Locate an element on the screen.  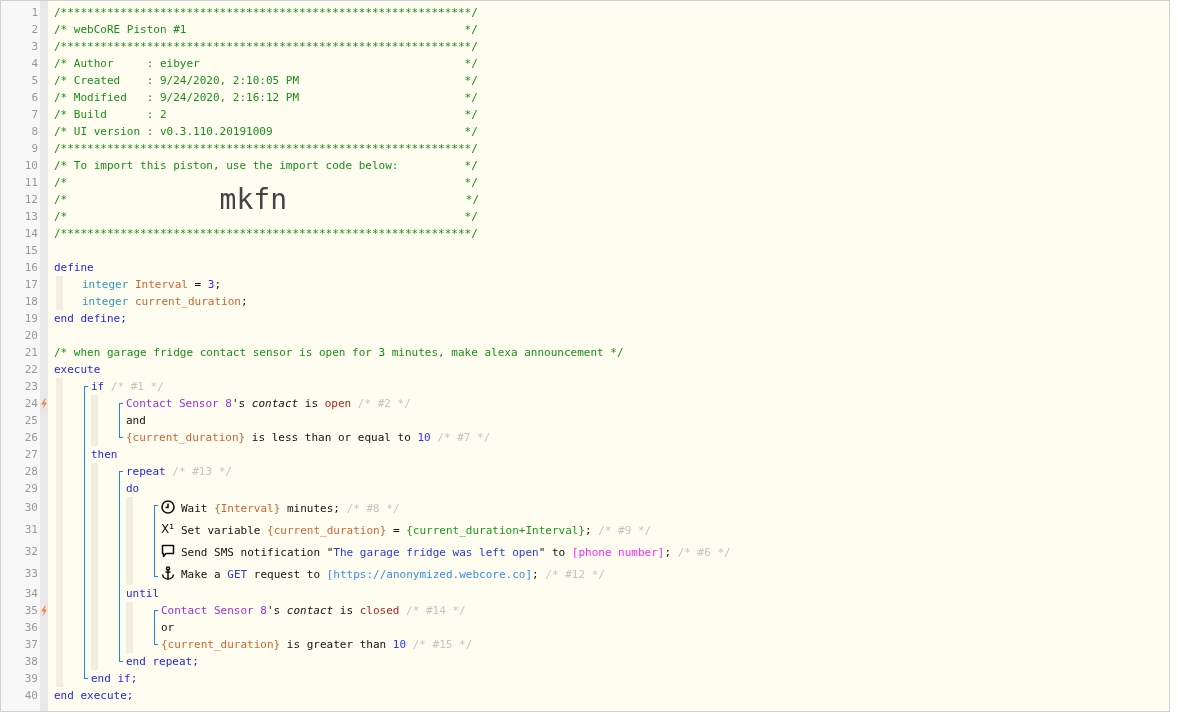
line-number: 40 is located at coordinates (31, 696).